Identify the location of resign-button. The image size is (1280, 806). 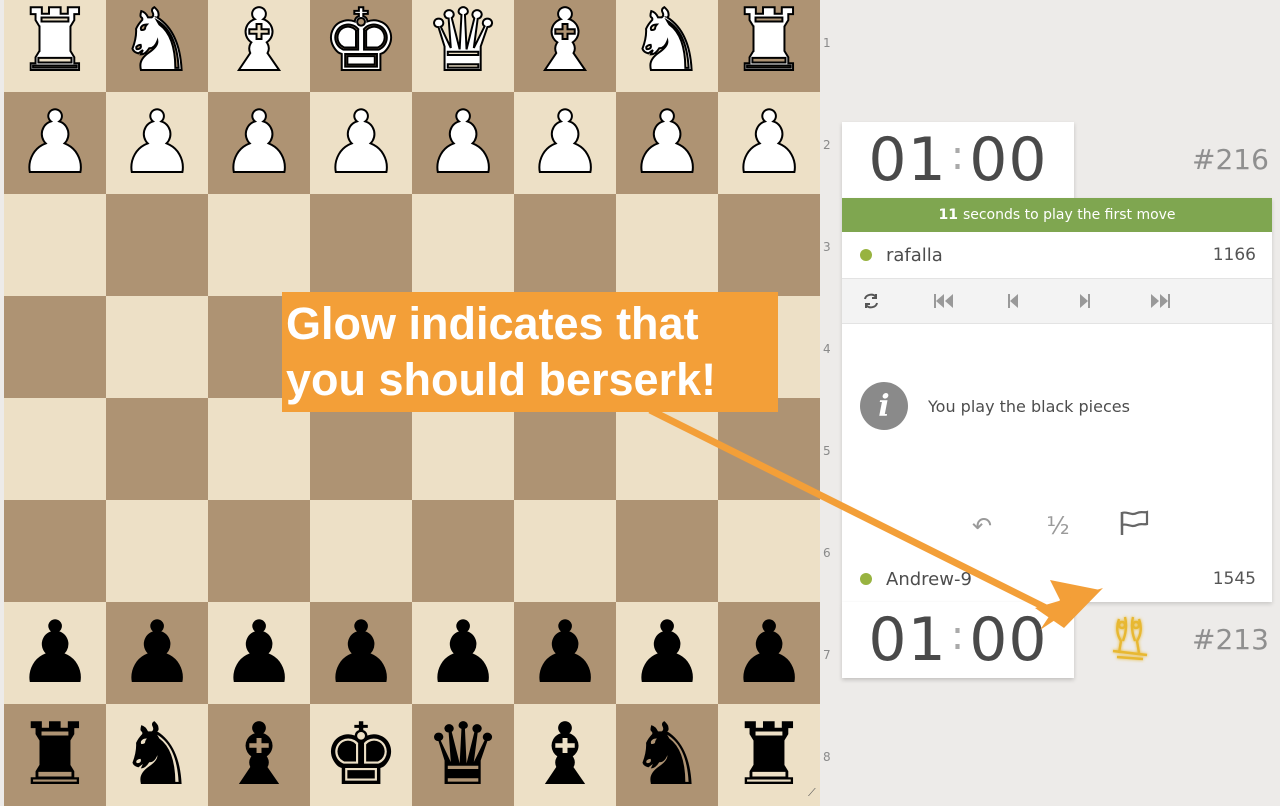
(1134, 526).